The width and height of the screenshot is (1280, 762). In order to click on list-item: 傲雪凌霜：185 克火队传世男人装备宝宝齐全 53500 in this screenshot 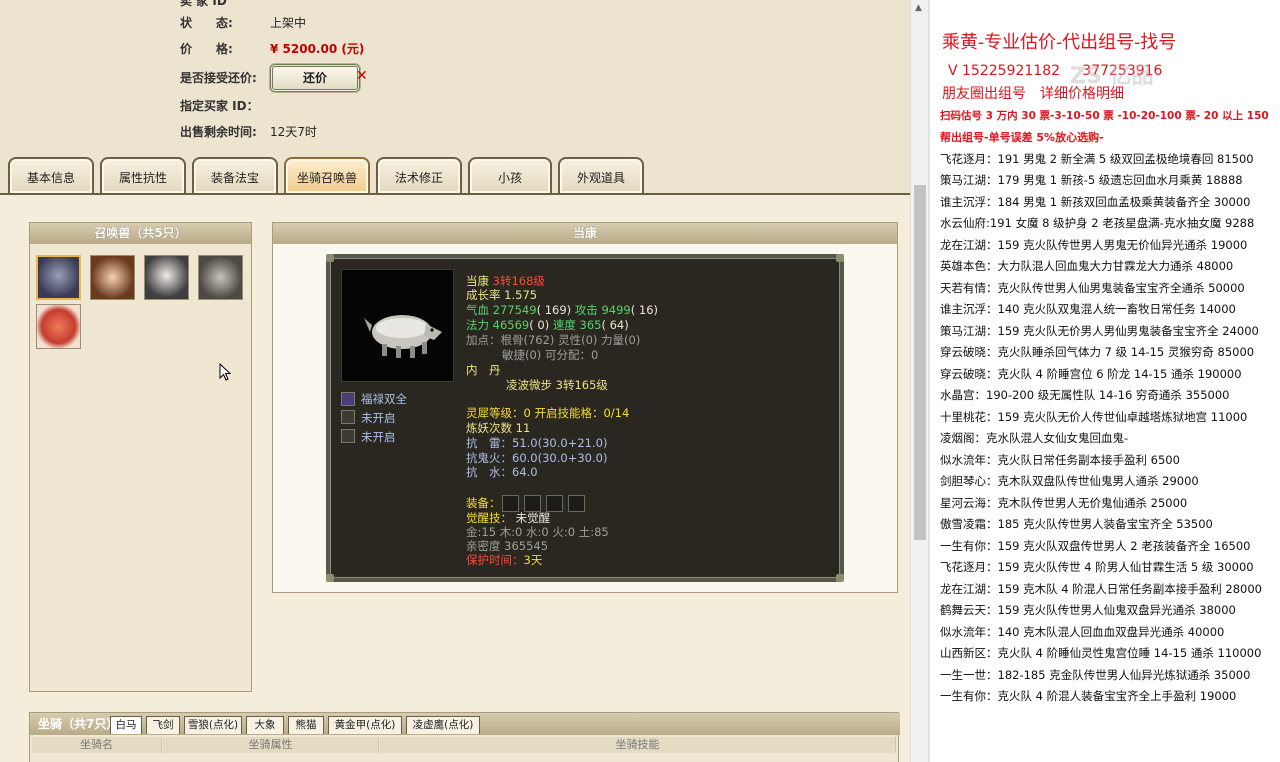, I will do `click(1076, 524)`.